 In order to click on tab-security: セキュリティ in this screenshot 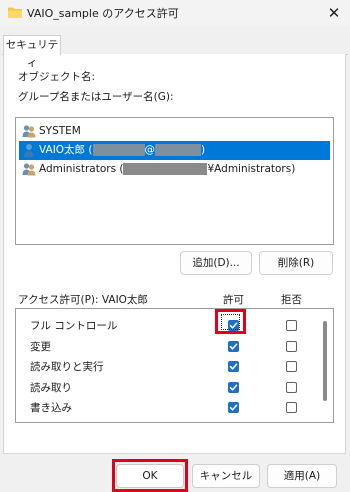, I will do `click(32, 52)`.